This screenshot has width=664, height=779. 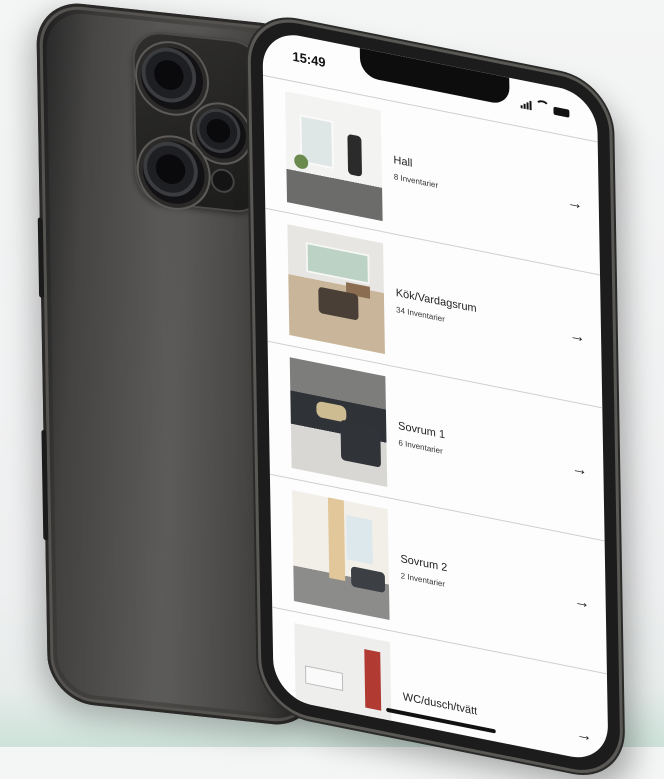 I want to click on status-time: 15:49, so click(x=309, y=59).